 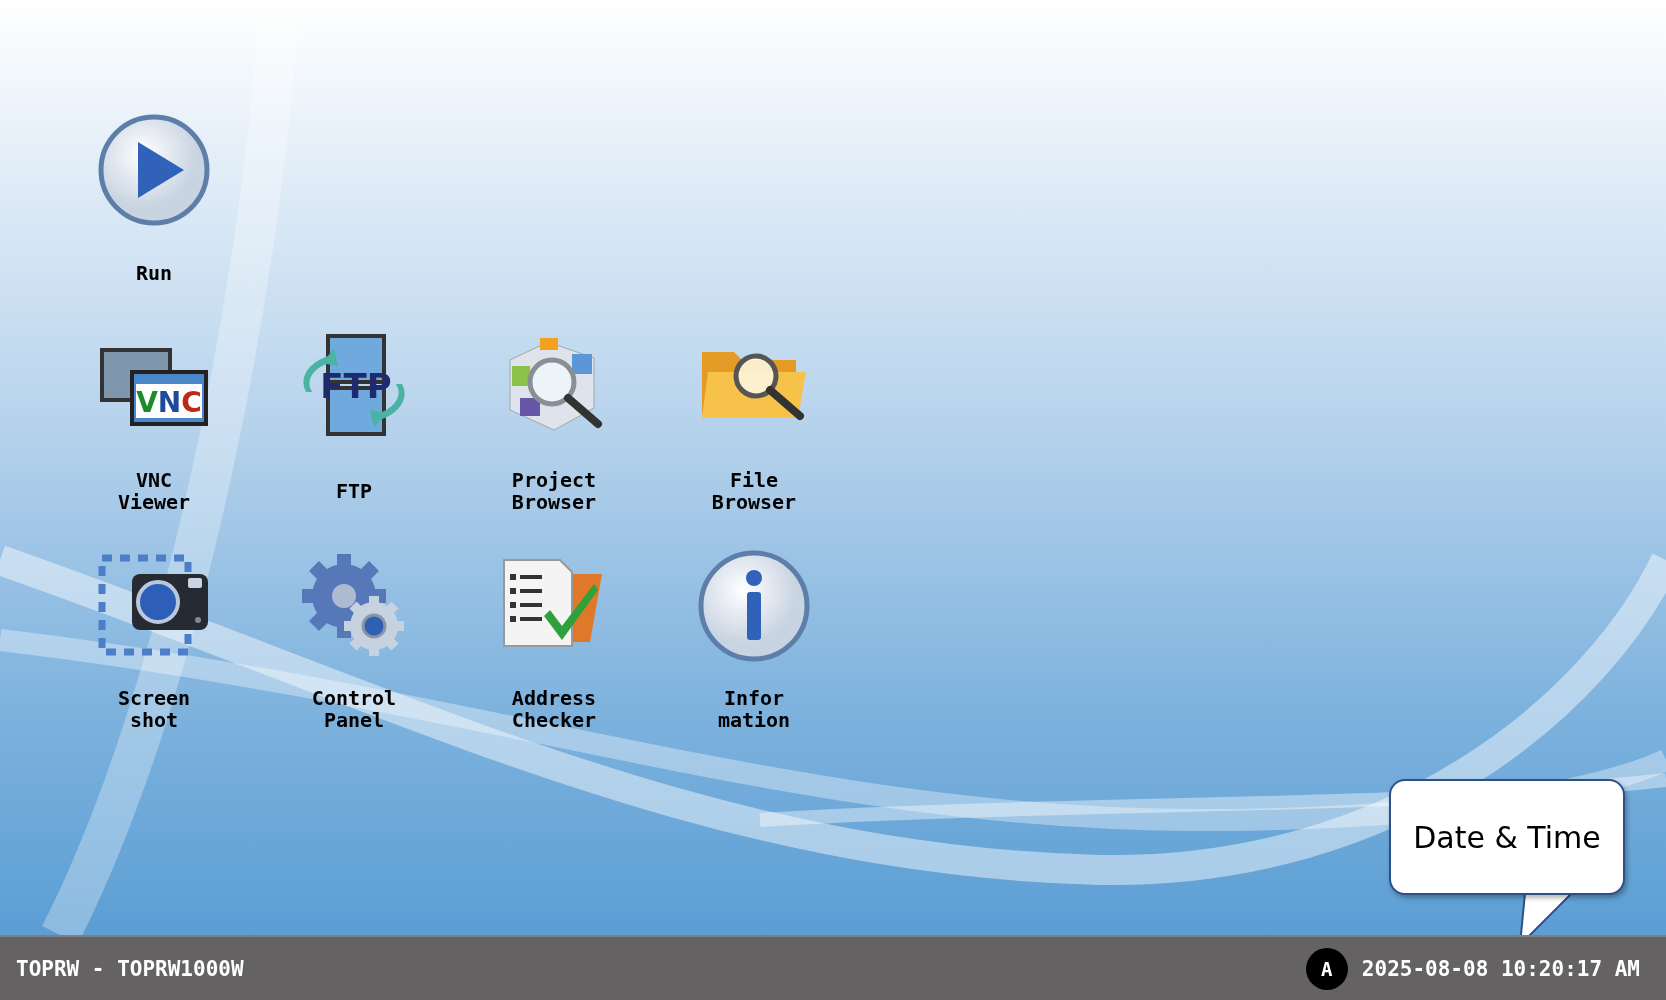 I want to click on desktop-shortcut: Address Checker, so click(x=554, y=641).